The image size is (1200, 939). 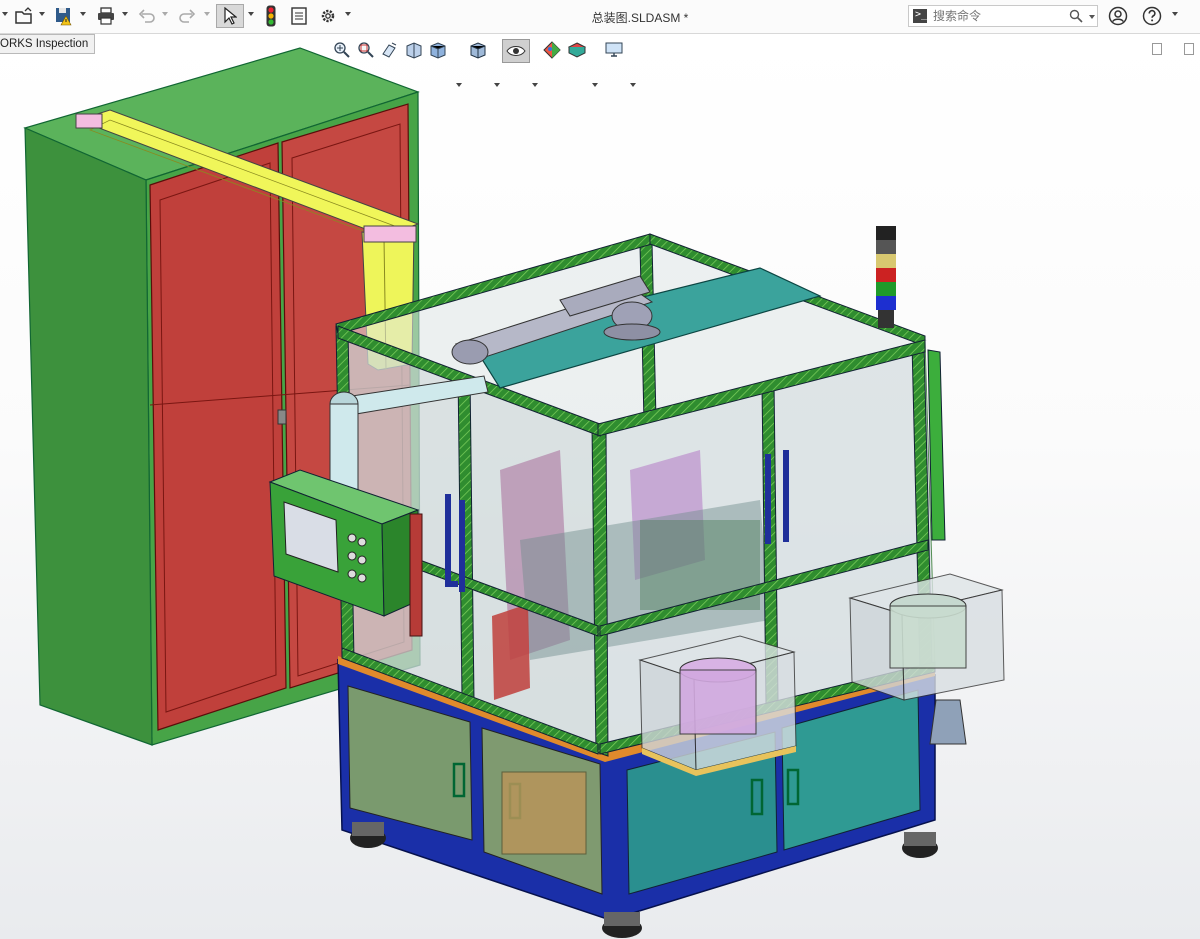 I want to click on display-style-icon, so click(x=478, y=50).